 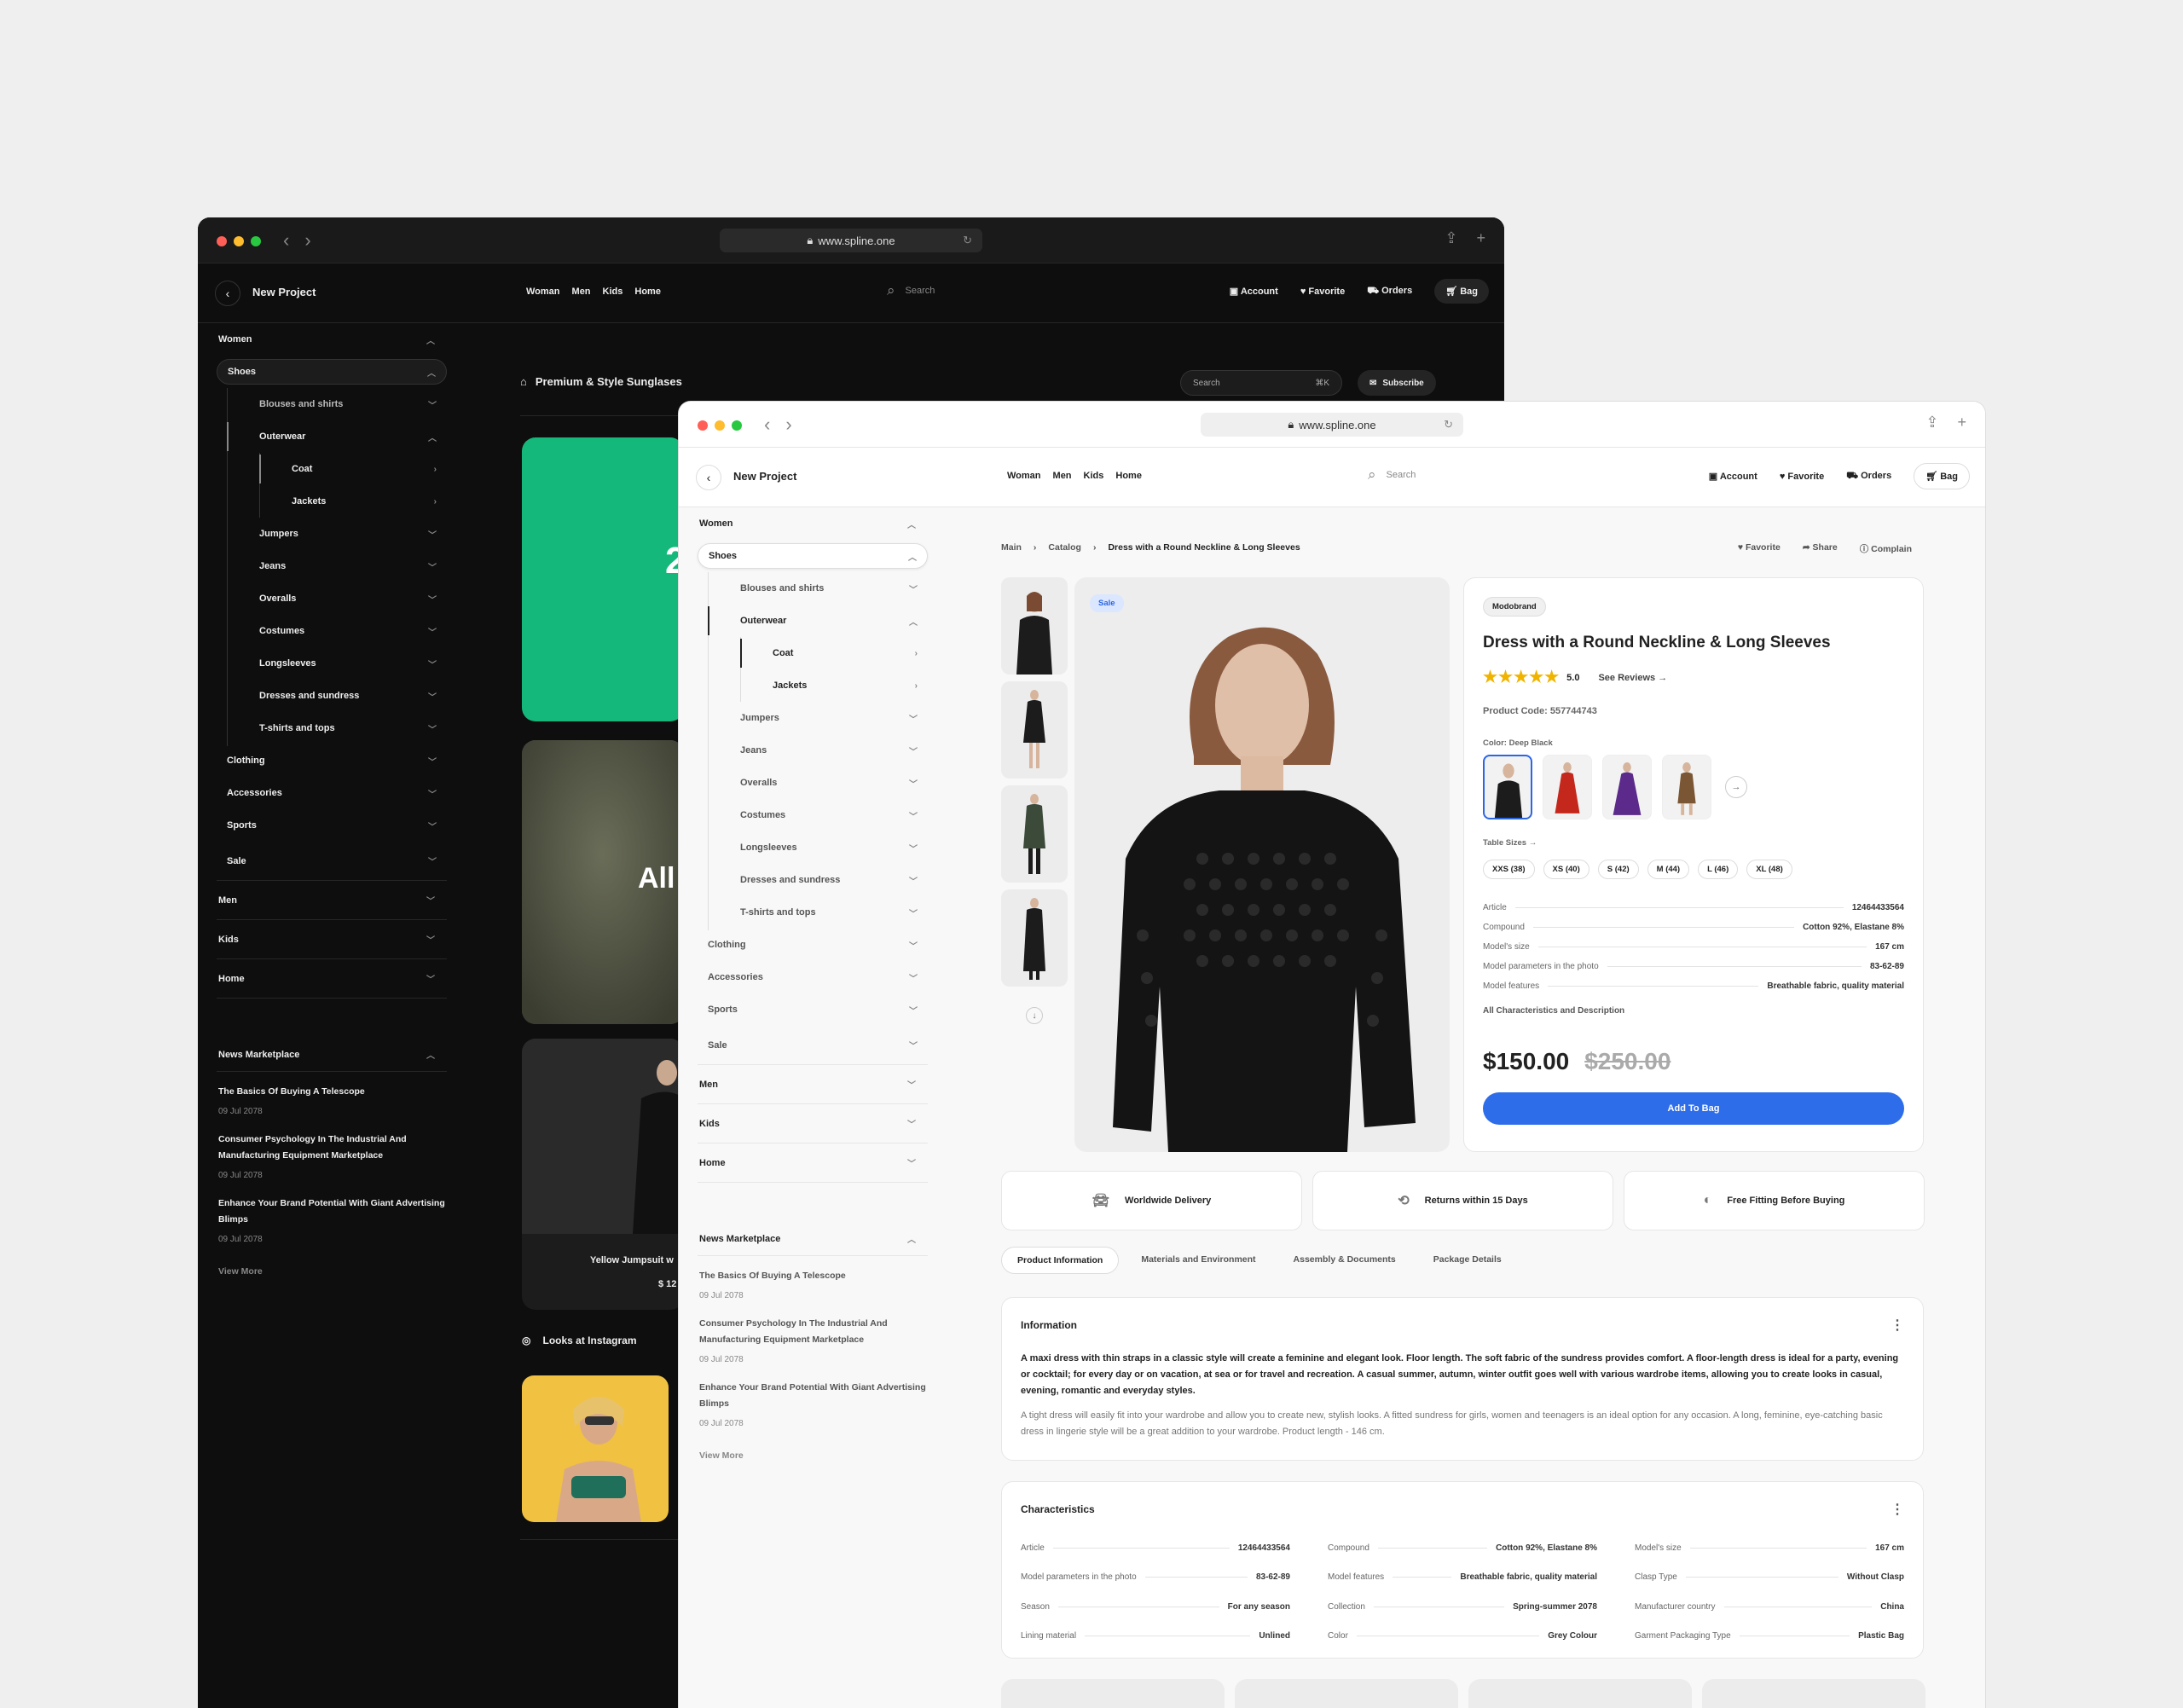 I want to click on add-to-bag-button: Add To Bag, so click(x=1694, y=1108).